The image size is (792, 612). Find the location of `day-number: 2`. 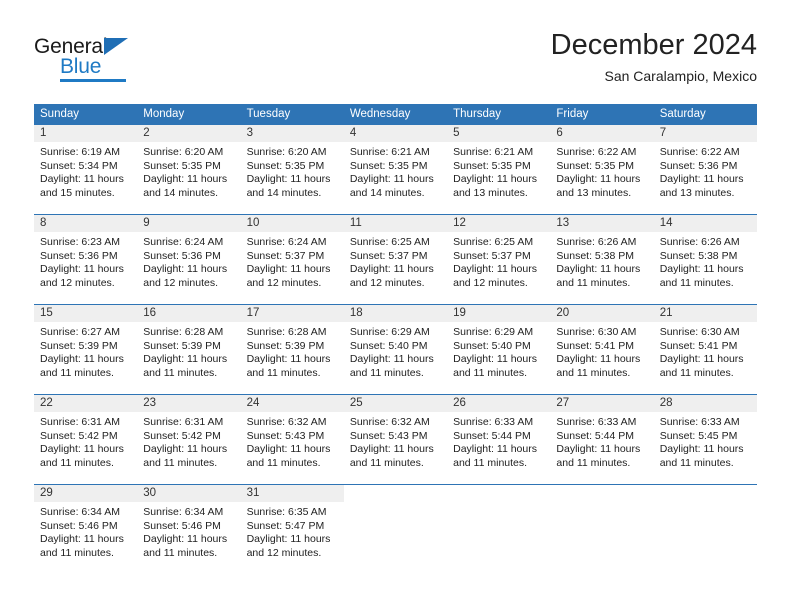

day-number: 2 is located at coordinates (146, 133).